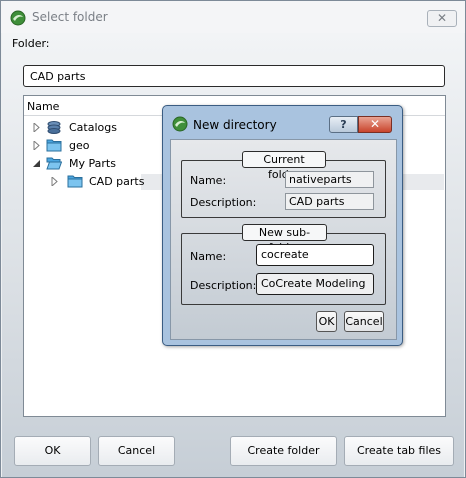 The height and width of the screenshot is (478, 466). I want to click on new-description-input: CoCreate Modeling, so click(315, 284).